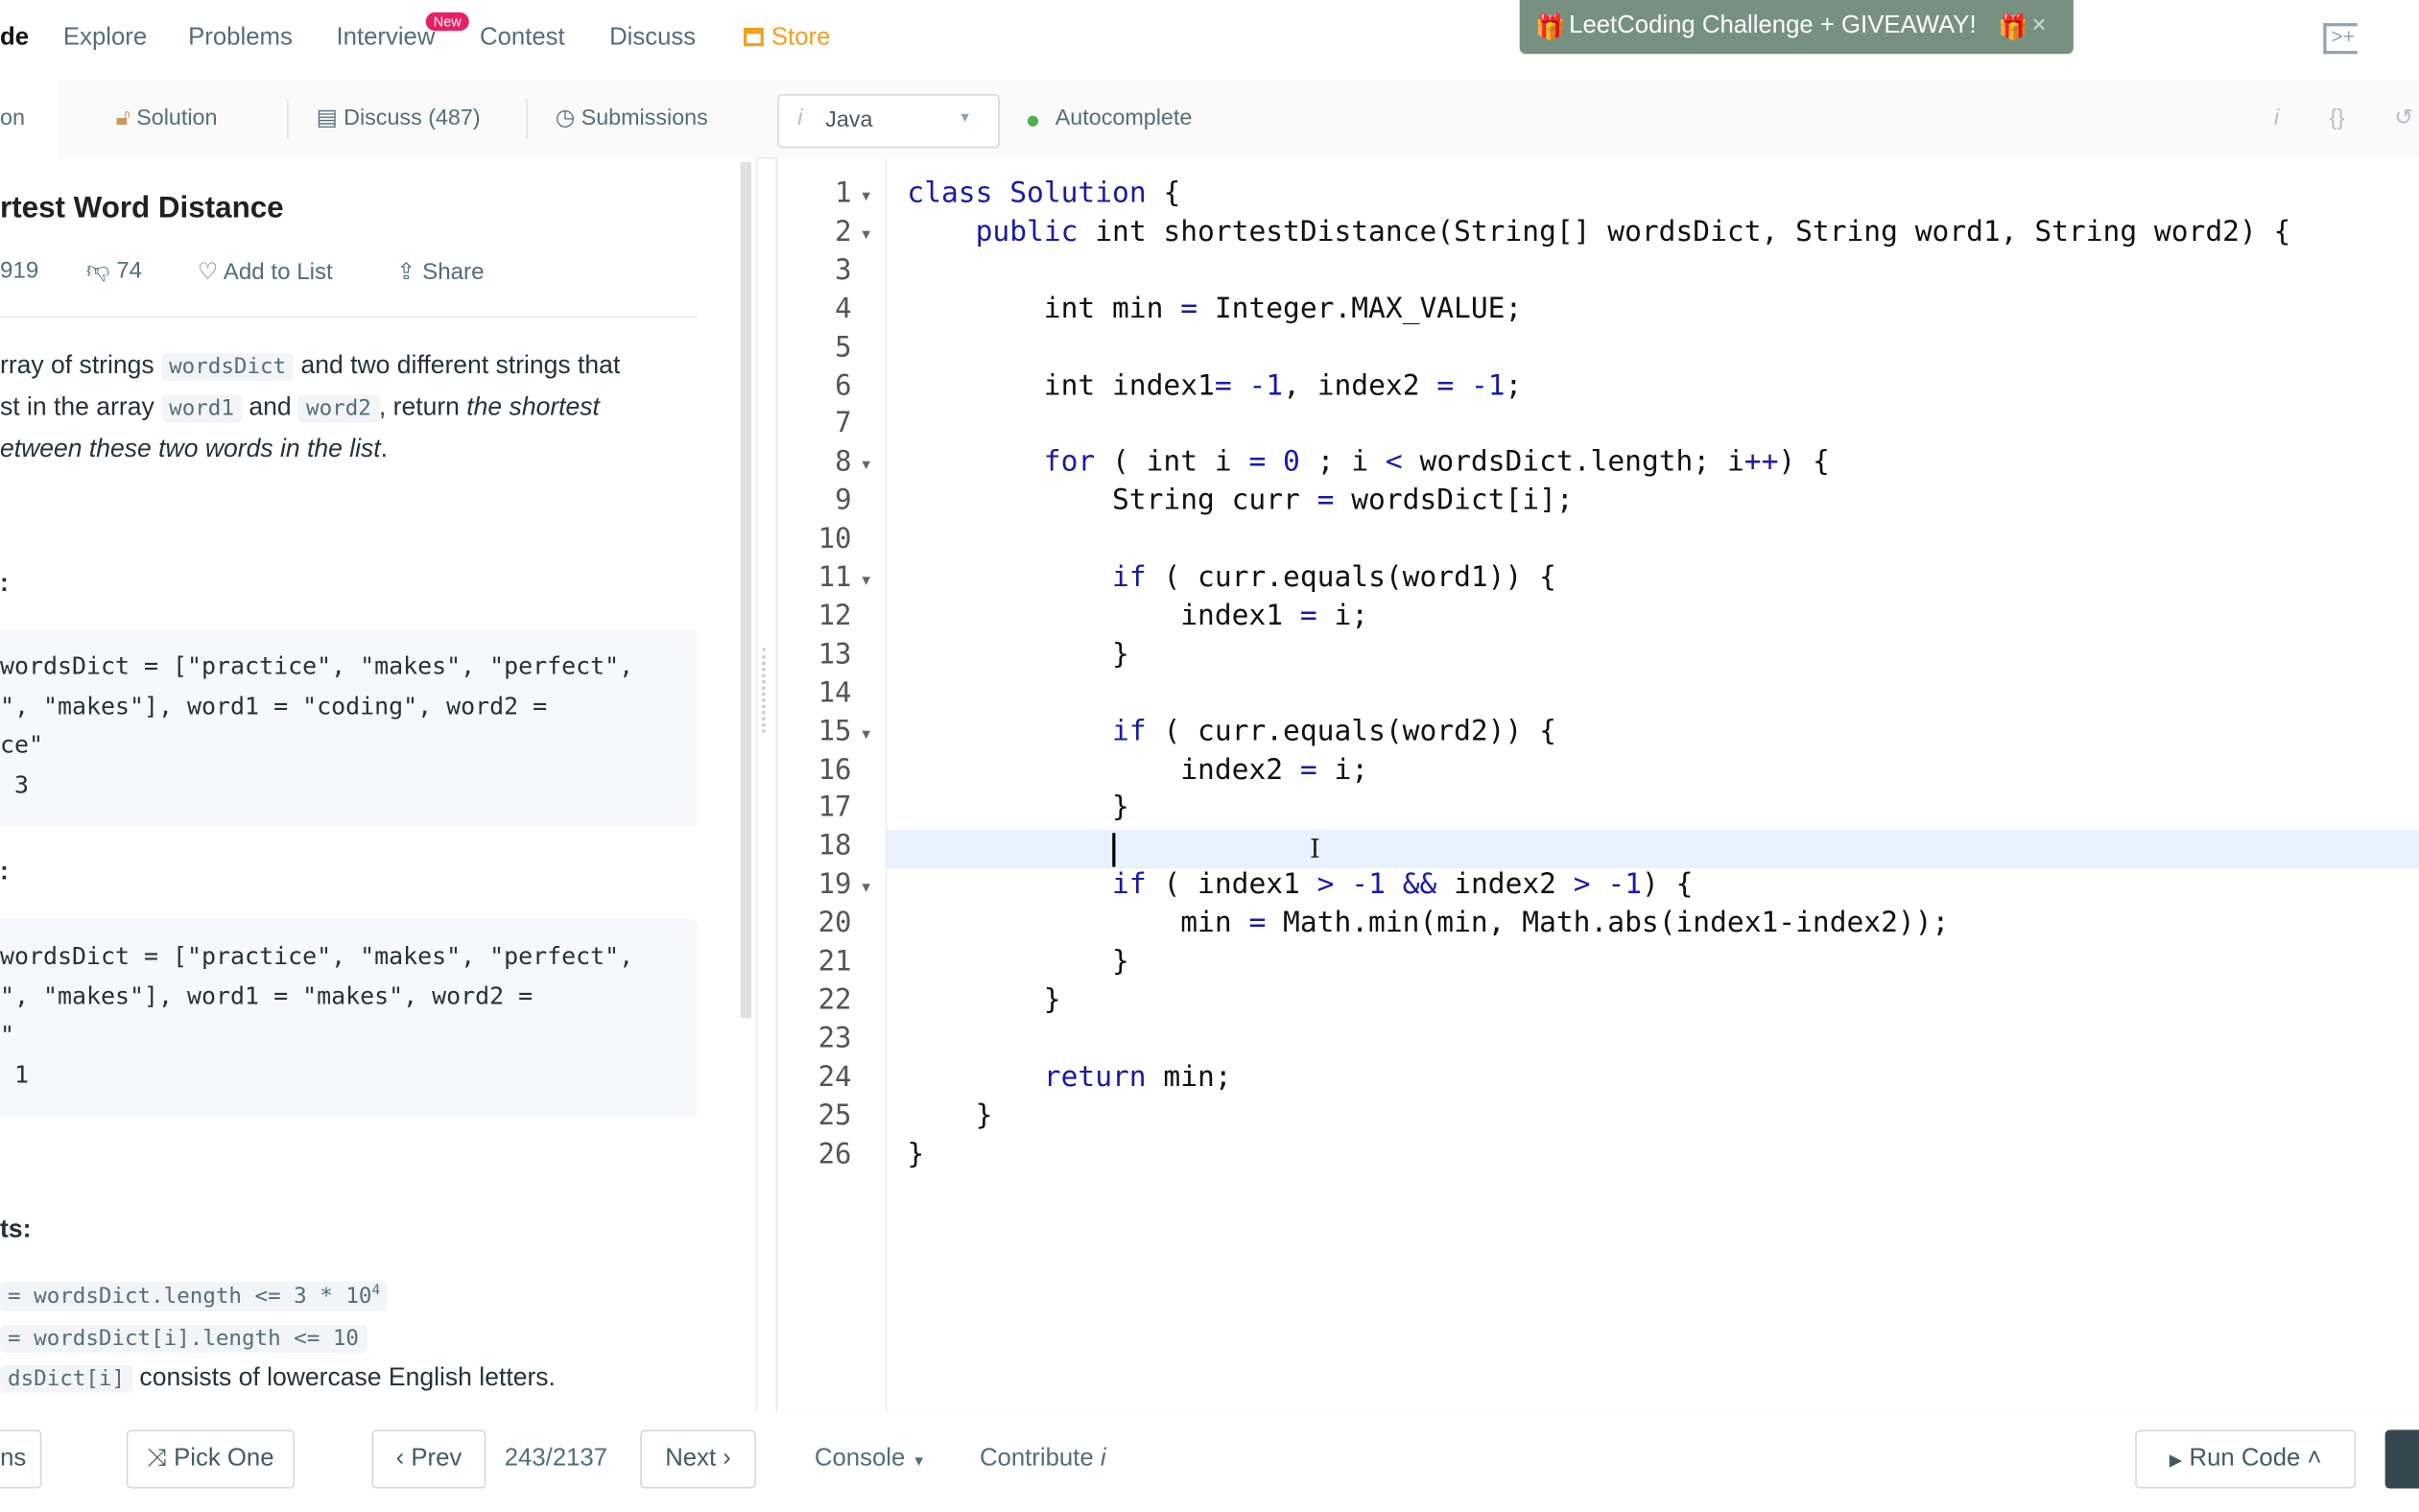 This screenshot has height=1512, width=2419. What do you see at coordinates (105, 39) in the screenshot?
I see `nav-explore: Explore` at bounding box center [105, 39].